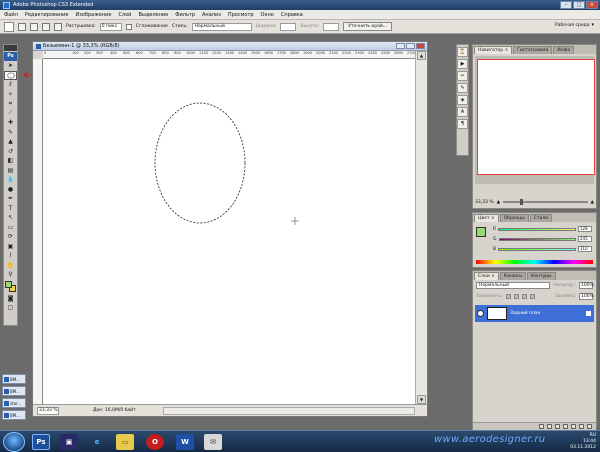 The height and width of the screenshot is (452, 600). What do you see at coordinates (486, 276) in the screenshot?
I see `tab-layers: Слои ×` at bounding box center [486, 276].